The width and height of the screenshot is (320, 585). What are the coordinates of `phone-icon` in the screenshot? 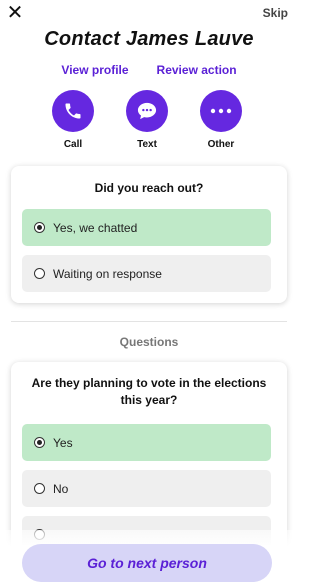 It's located at (73, 111).